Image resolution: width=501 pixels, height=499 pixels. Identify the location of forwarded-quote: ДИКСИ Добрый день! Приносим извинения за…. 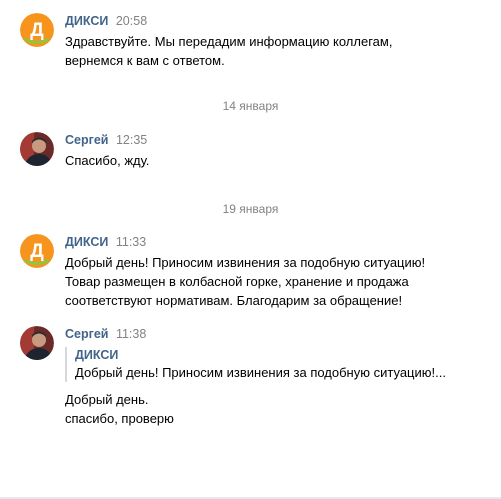
(277, 364).